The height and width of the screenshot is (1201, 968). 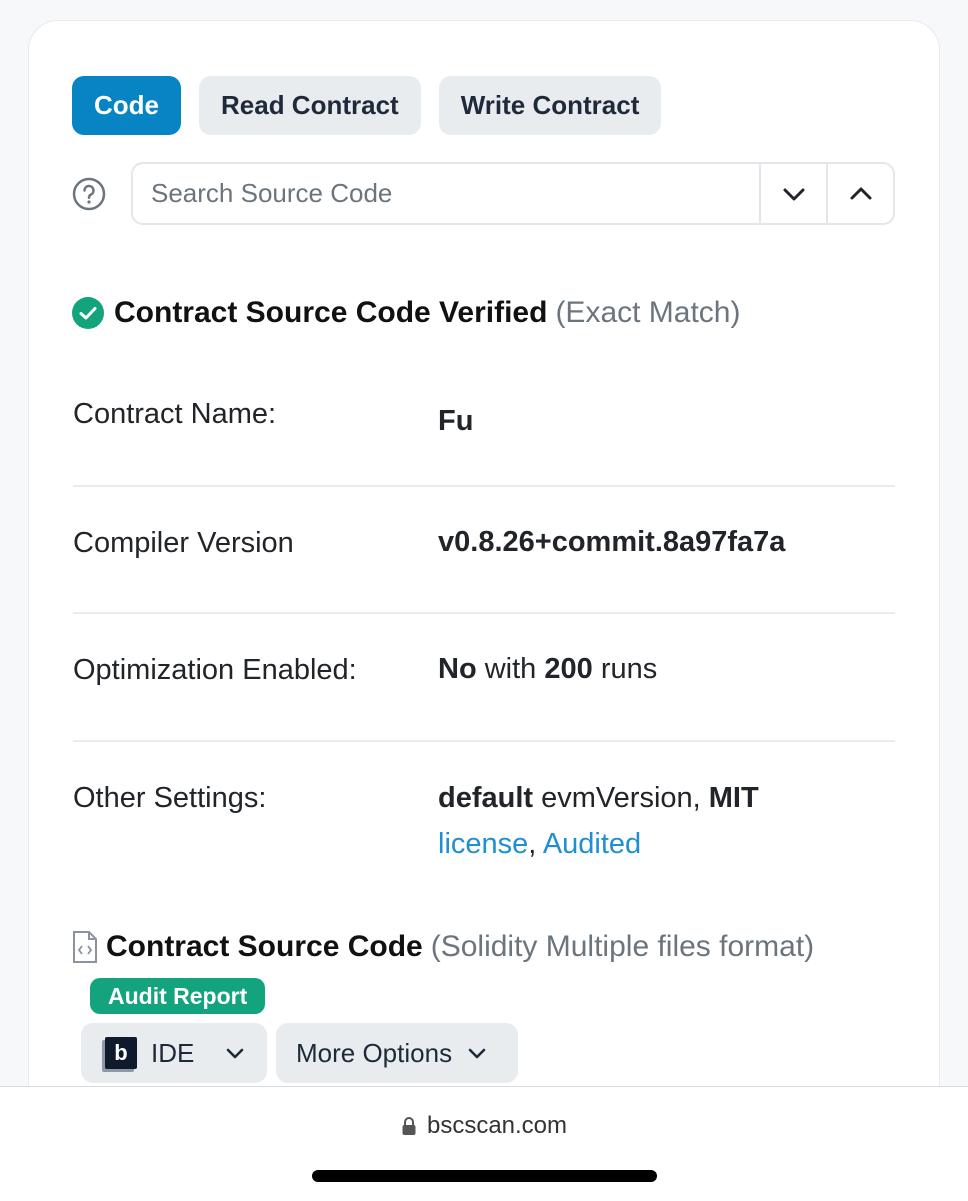 What do you see at coordinates (733, 798) in the screenshot?
I see `license-name: MIT` at bounding box center [733, 798].